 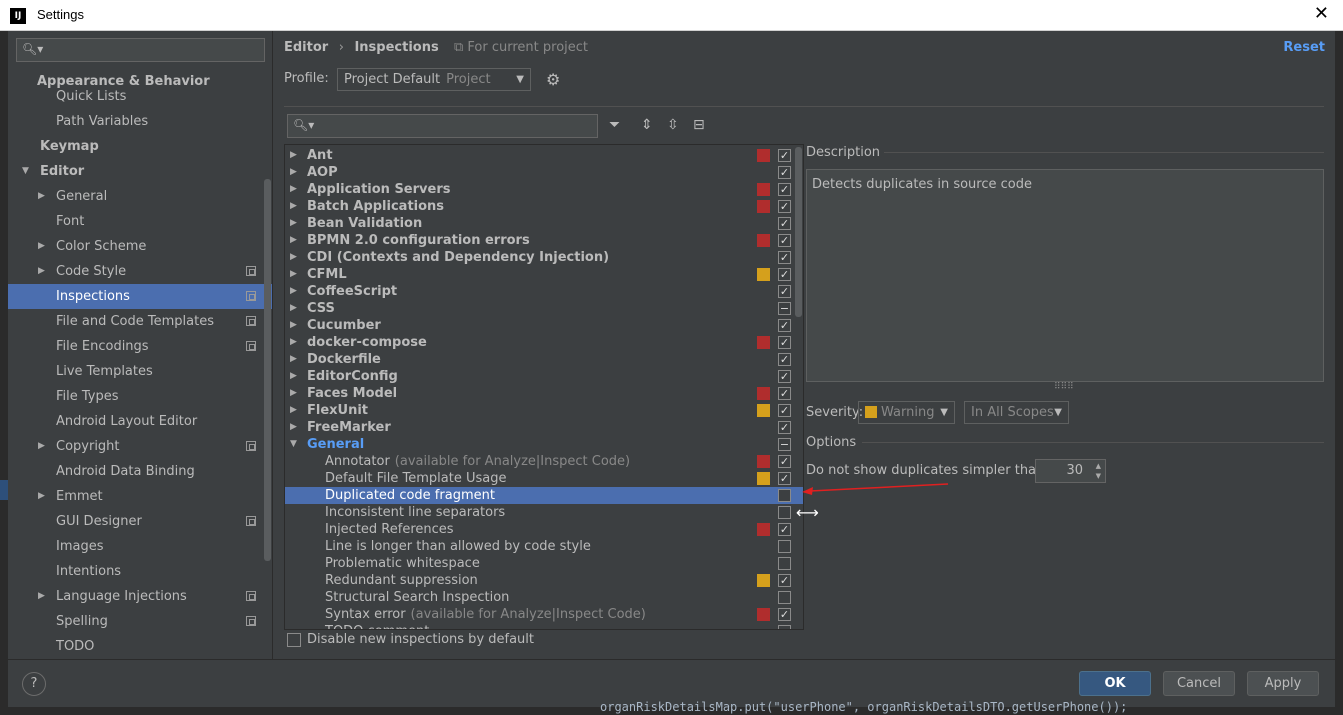 I want to click on sidebar-item: Android Layout Editor, so click(x=140, y=421).